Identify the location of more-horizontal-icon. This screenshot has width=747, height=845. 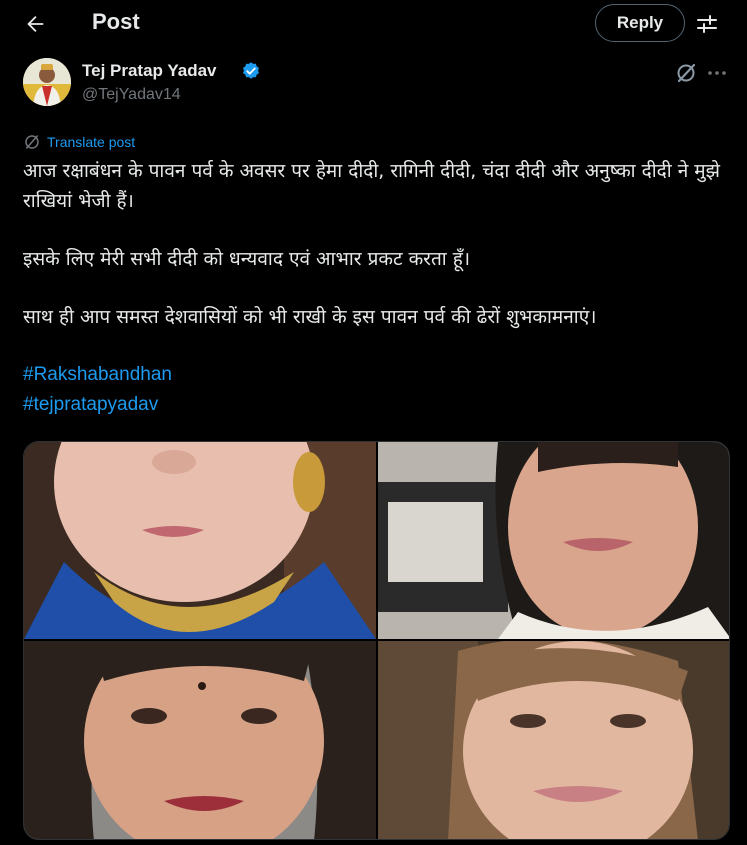
(717, 73).